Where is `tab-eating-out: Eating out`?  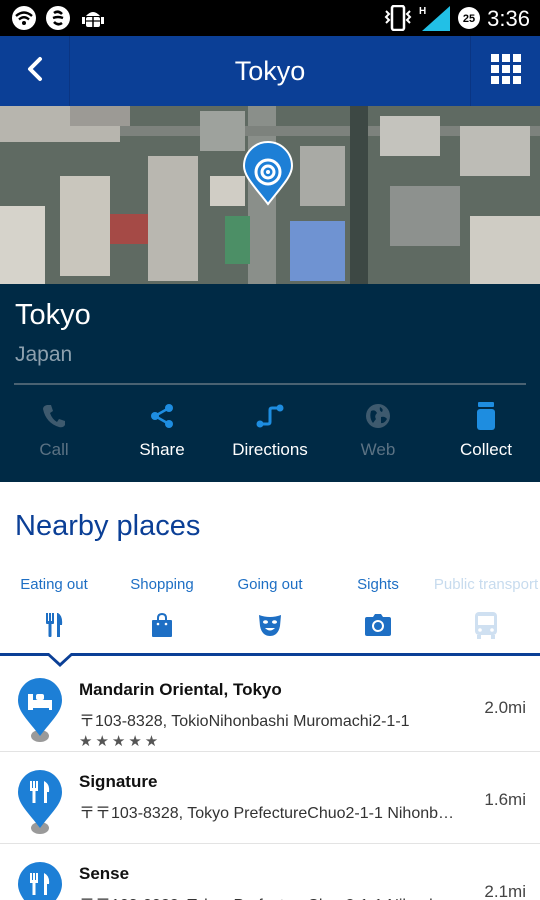 tab-eating-out: Eating out is located at coordinates (54, 614).